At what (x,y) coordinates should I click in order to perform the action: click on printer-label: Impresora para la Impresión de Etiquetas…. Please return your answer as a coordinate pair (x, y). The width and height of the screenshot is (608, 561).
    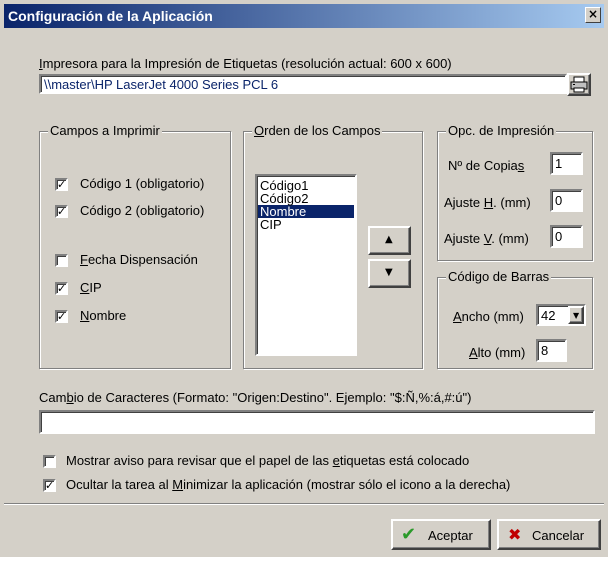
    Looking at the image, I should click on (245, 63).